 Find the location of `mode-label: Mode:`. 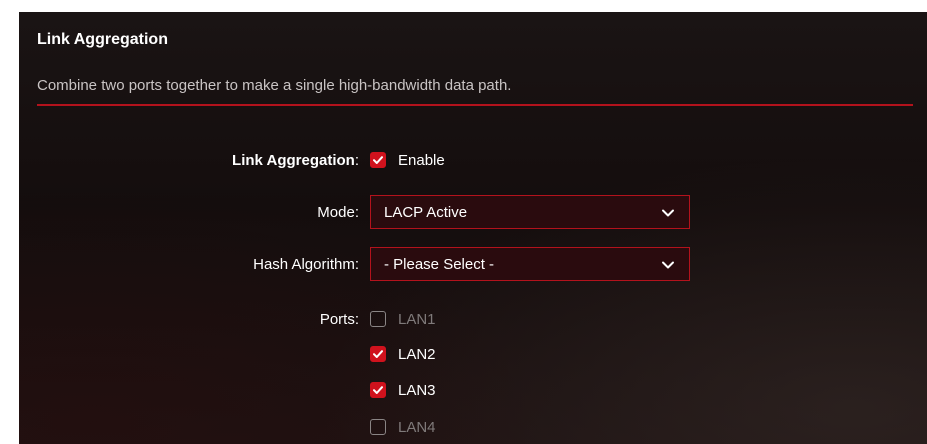

mode-label: Mode: is located at coordinates (338, 212).